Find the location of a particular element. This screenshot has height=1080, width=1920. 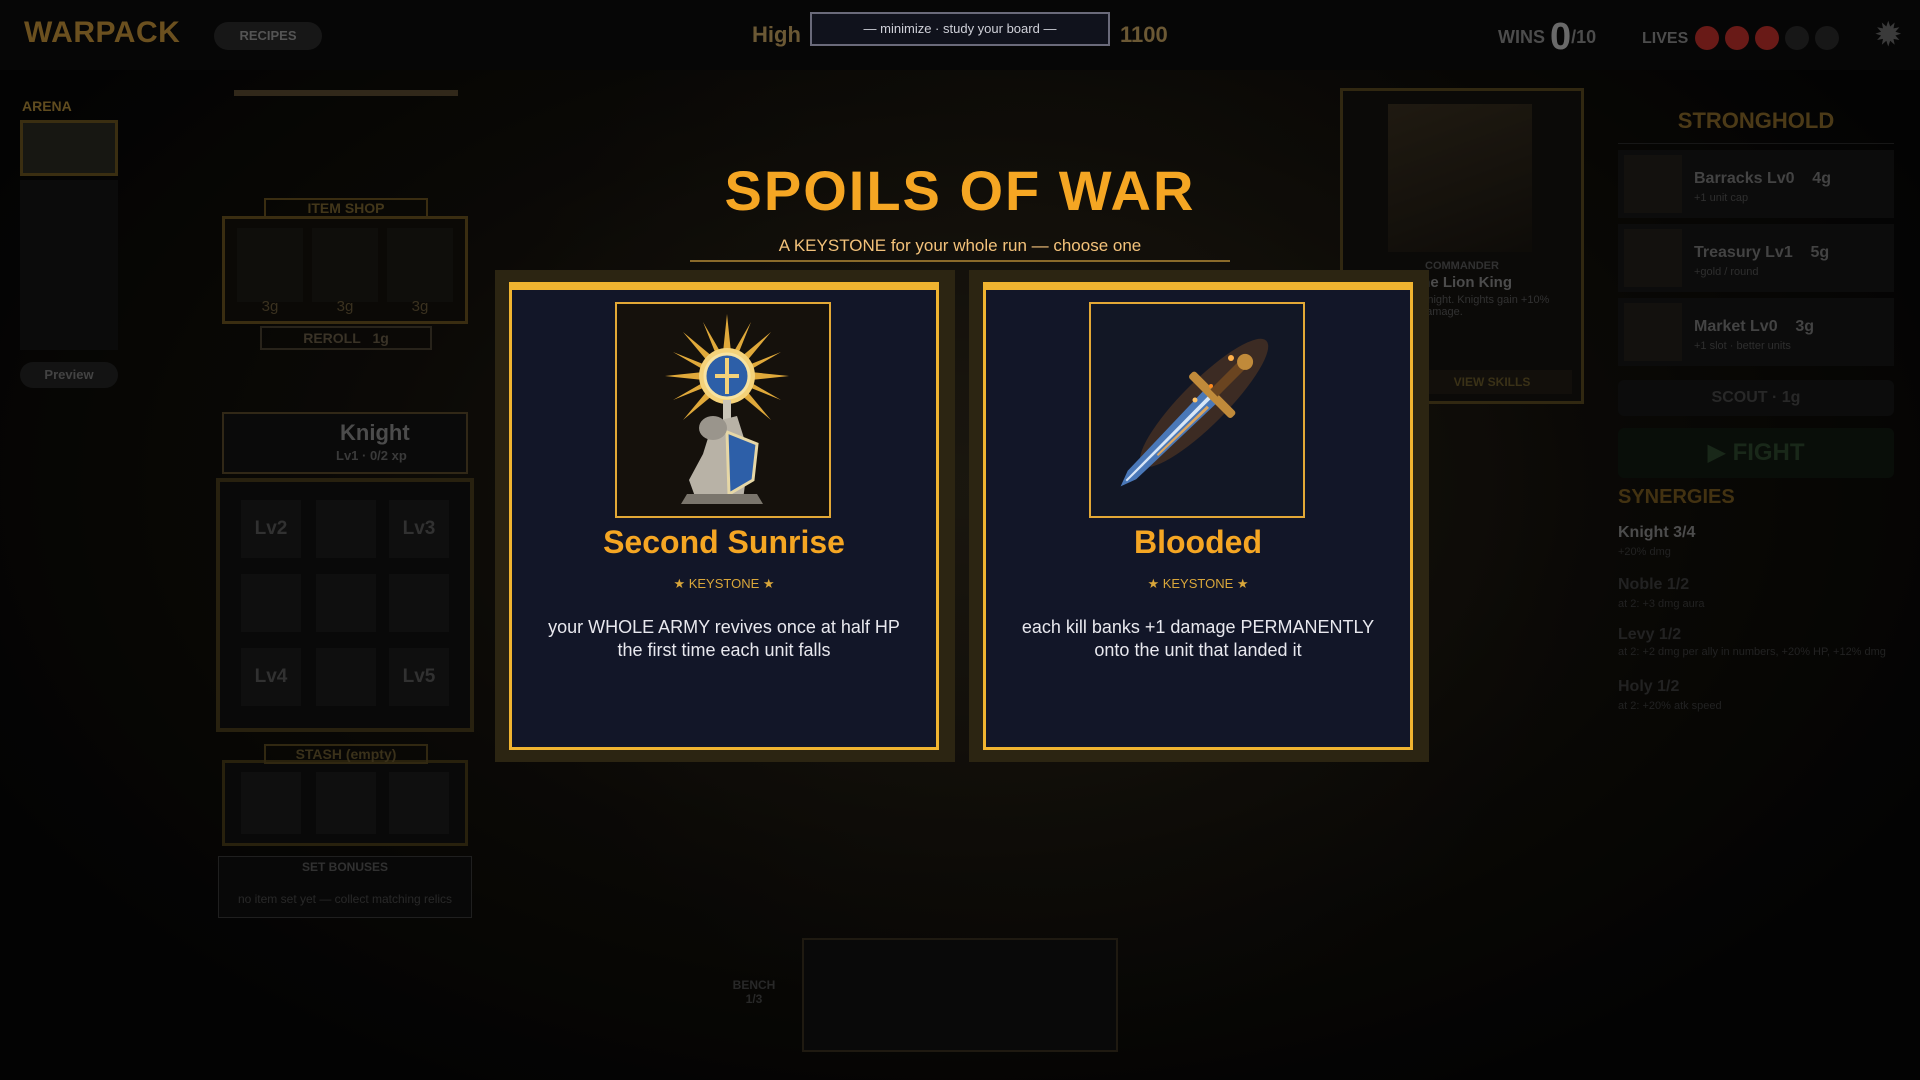

modal-title: SPOILS OF WAR is located at coordinates (960, 190).